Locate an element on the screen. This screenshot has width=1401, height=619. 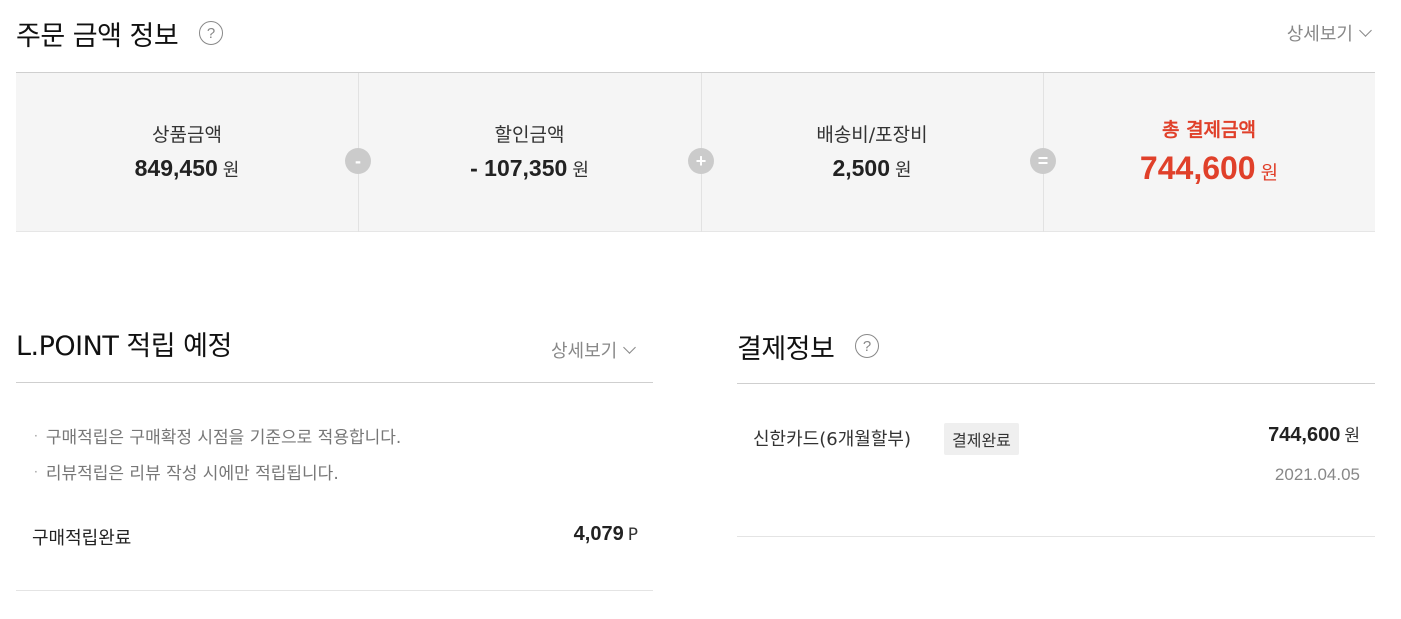
lpoint-title: L.POINT 적립 예정 is located at coordinates (124, 346).